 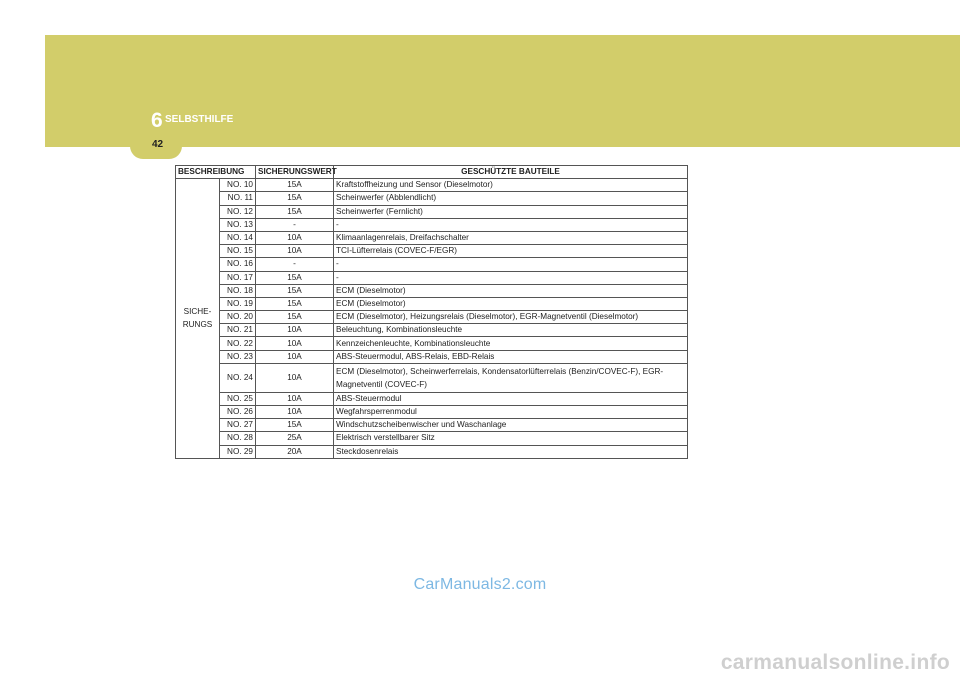 What do you see at coordinates (294, 451) in the screenshot?
I see `fuse-rating: 20A` at bounding box center [294, 451].